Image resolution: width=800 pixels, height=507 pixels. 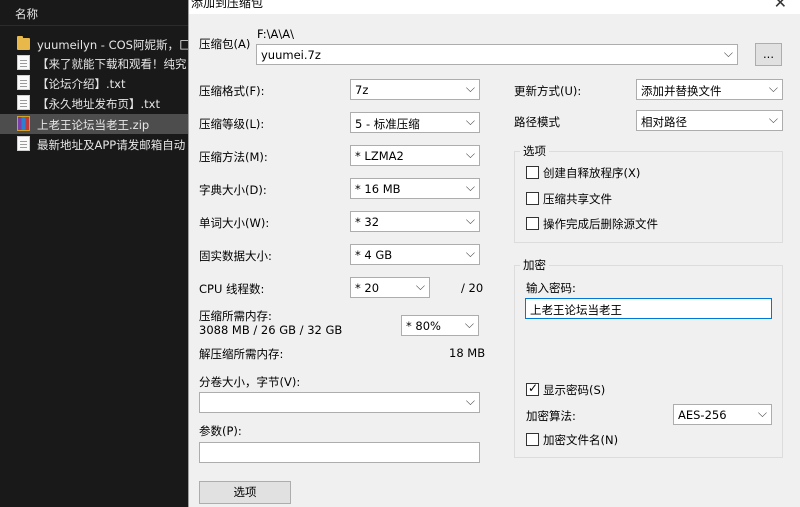 I want to click on dict-size-select: * 16 MB ⌵, so click(x=415, y=188).